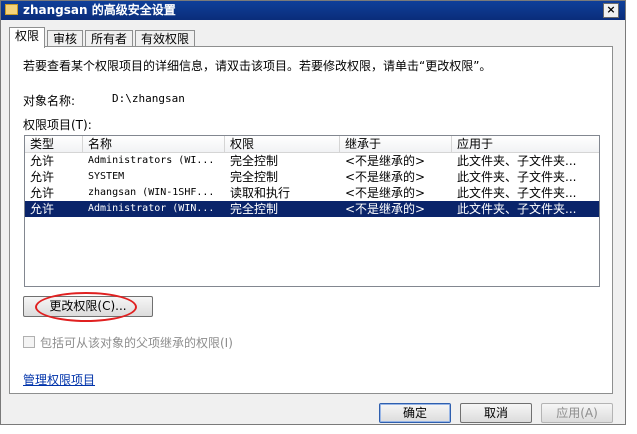  Describe the element at coordinates (59, 379) in the screenshot. I see `manage-permission-entries-link: 管理权限项目` at that location.